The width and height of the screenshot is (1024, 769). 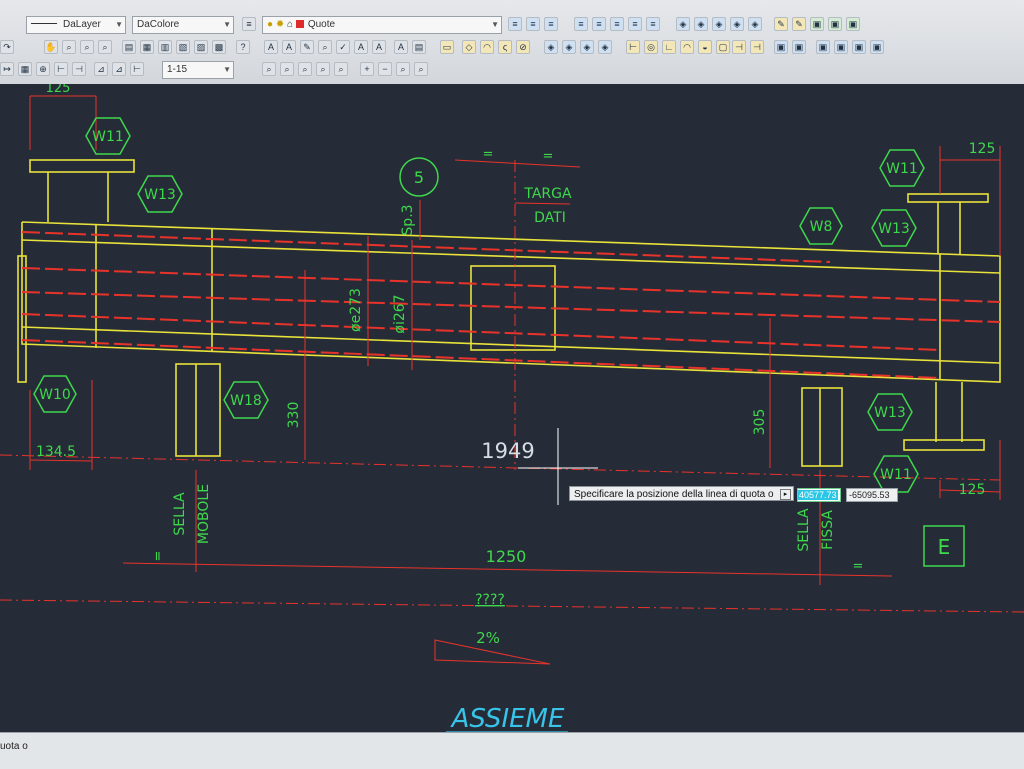 I want to click on pan-icon: ✋, so click(x=51, y=47).